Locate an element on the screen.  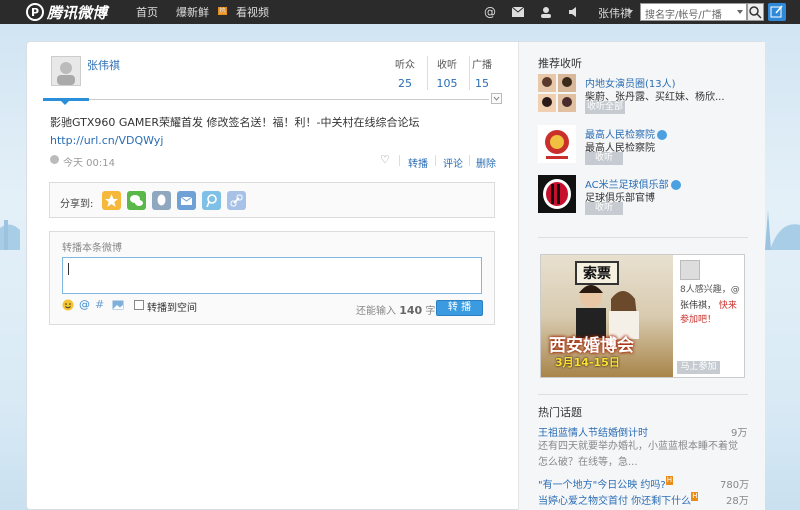
comment-link: 评论 is located at coordinates (453, 162).